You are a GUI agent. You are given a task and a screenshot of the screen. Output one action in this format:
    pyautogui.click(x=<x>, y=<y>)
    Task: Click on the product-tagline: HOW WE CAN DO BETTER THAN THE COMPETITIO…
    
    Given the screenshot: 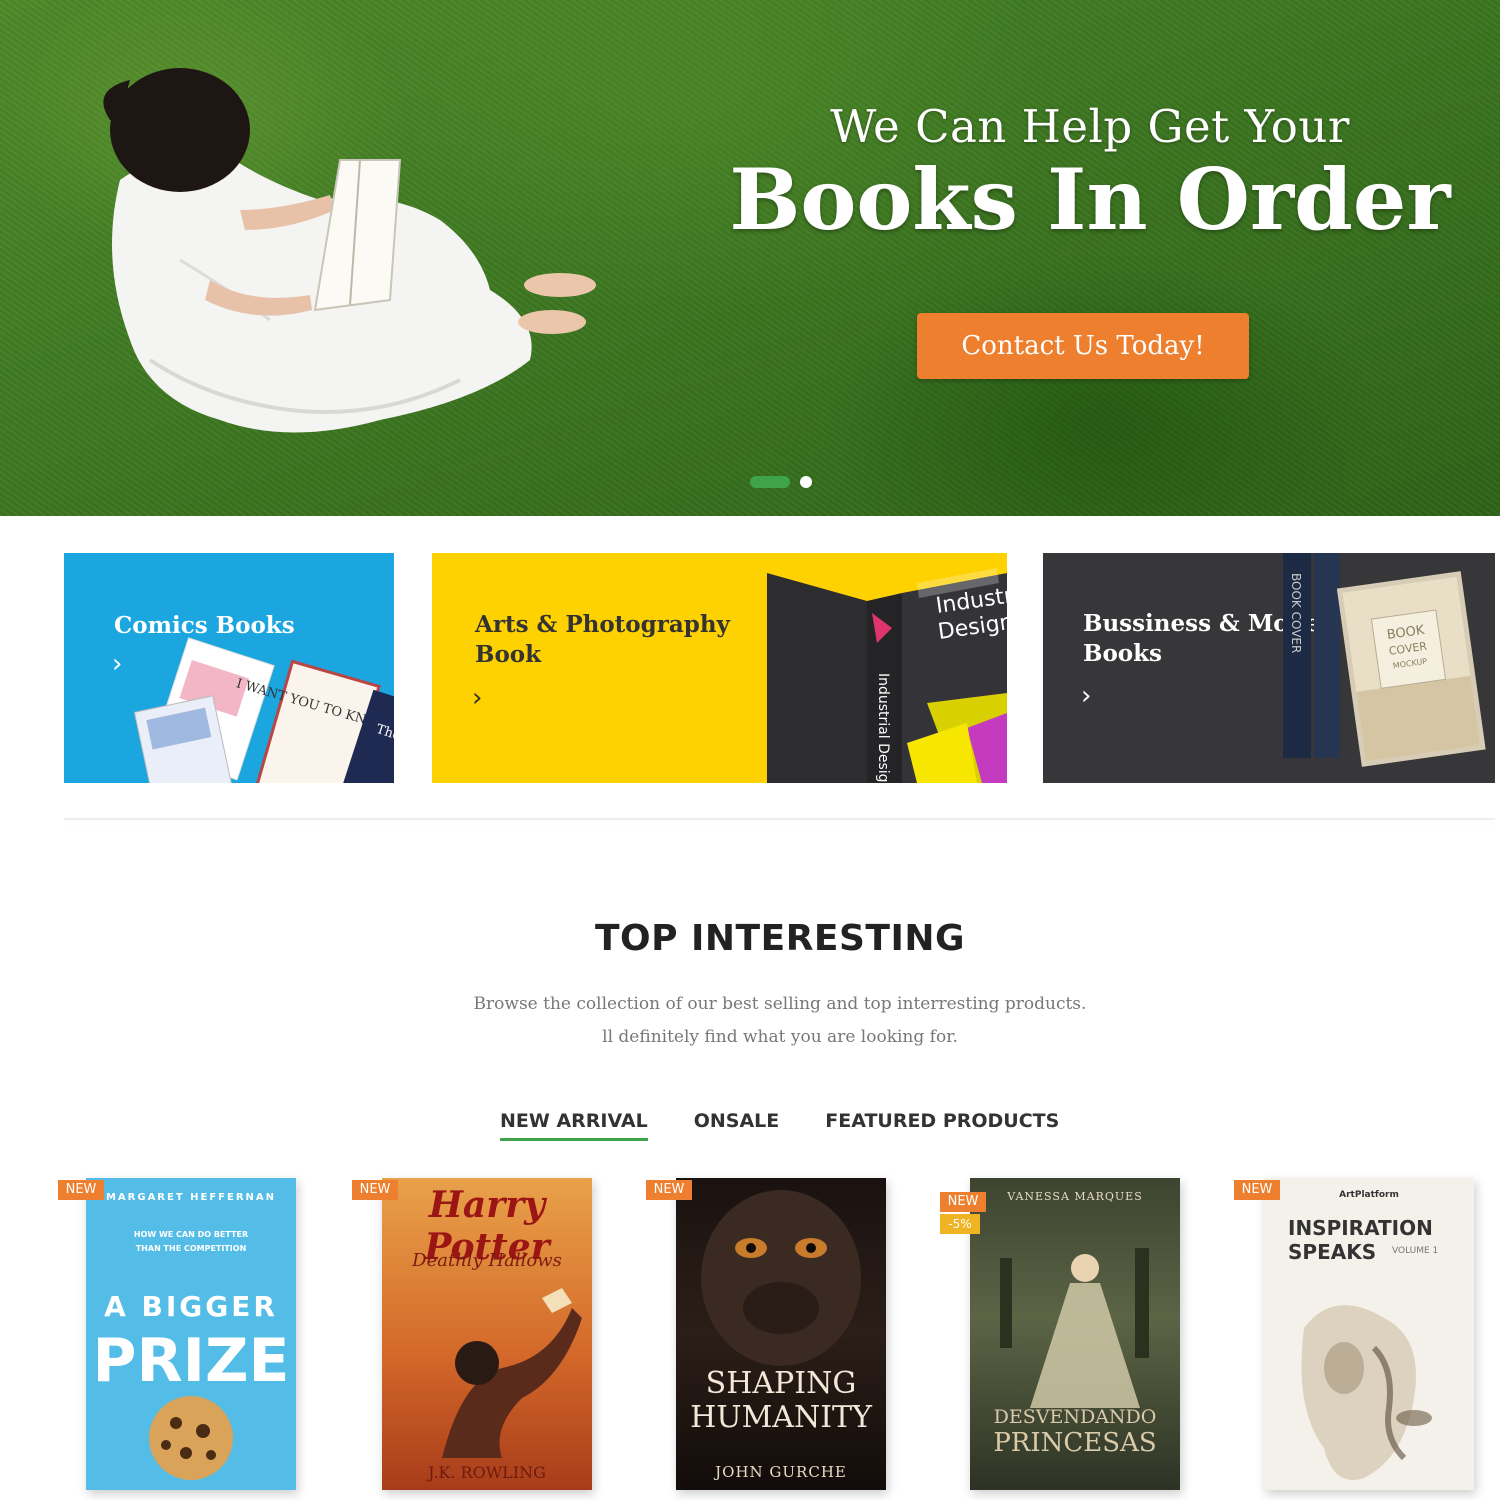 What is the action you would take?
    pyautogui.click(x=191, y=1241)
    